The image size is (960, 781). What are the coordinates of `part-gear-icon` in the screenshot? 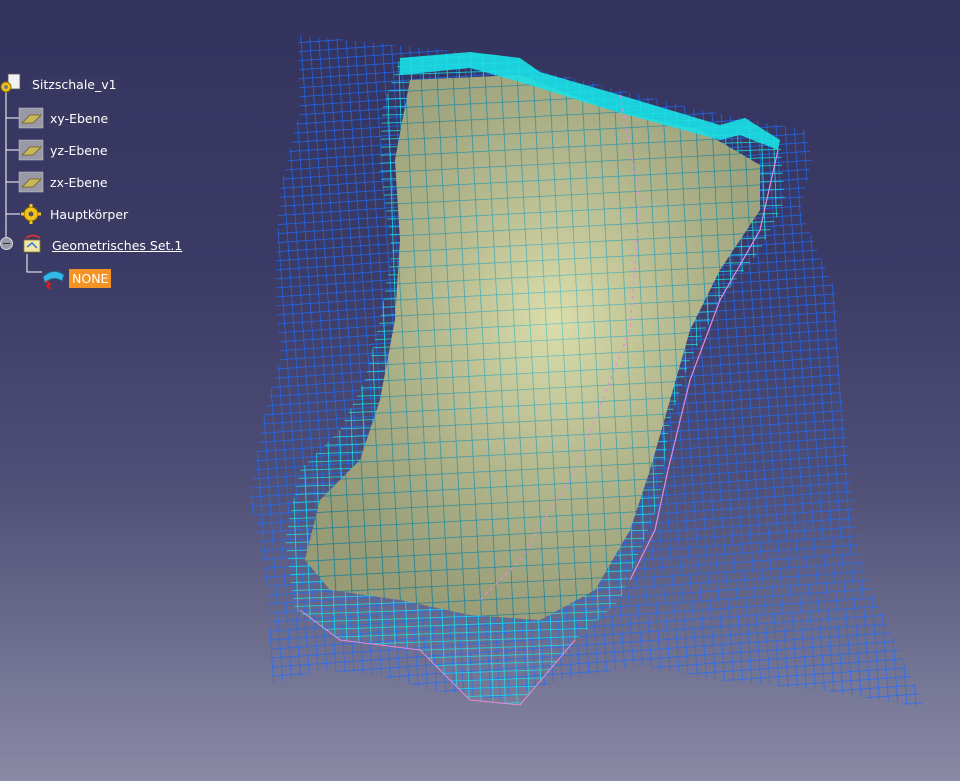 It's located at (13, 84).